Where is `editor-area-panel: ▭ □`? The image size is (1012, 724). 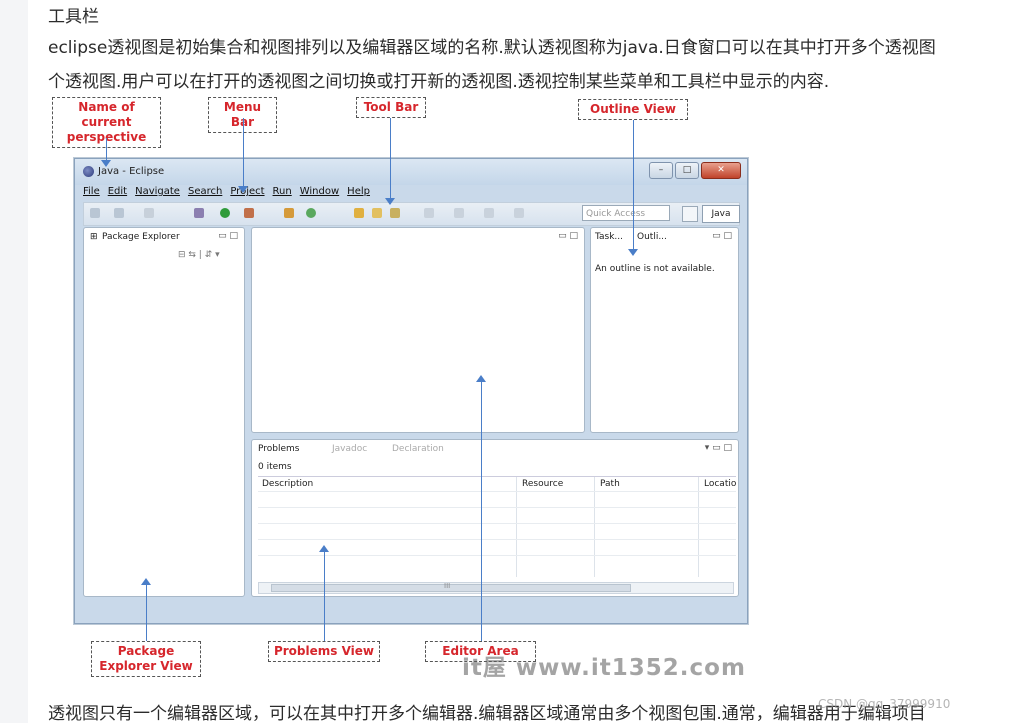
editor-area-panel: ▭ □ is located at coordinates (418, 330).